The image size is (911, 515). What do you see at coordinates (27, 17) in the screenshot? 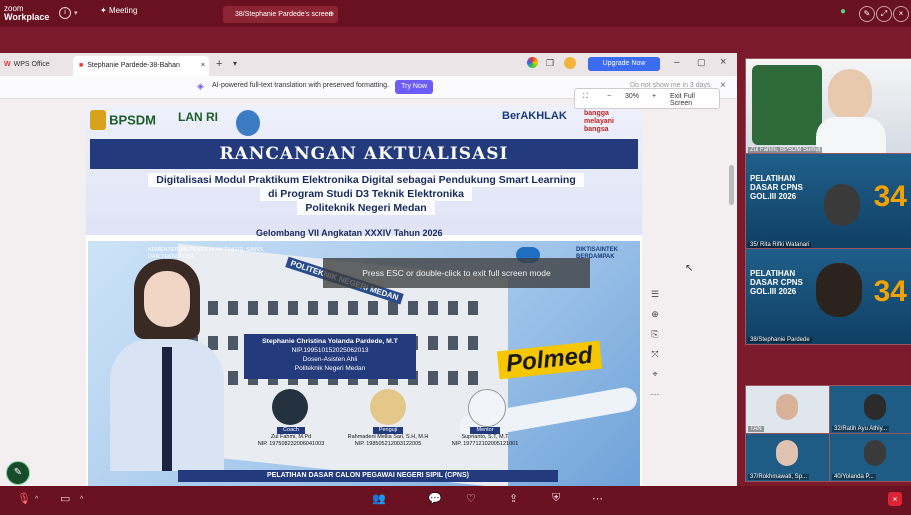
I see `workplace-logo-text: Workplace` at bounding box center [27, 17].